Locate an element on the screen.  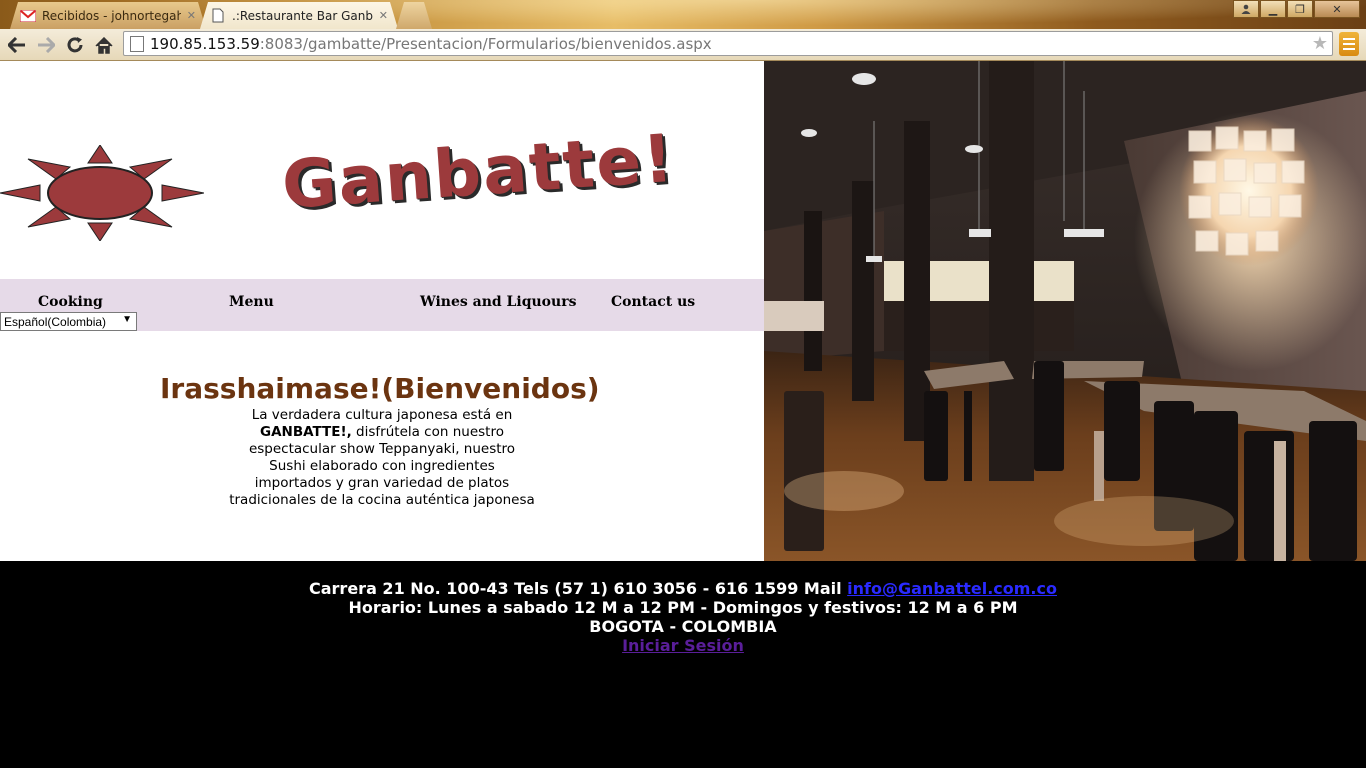
footer-email-link: info@Ganbattel.com.co is located at coordinates (952, 588).